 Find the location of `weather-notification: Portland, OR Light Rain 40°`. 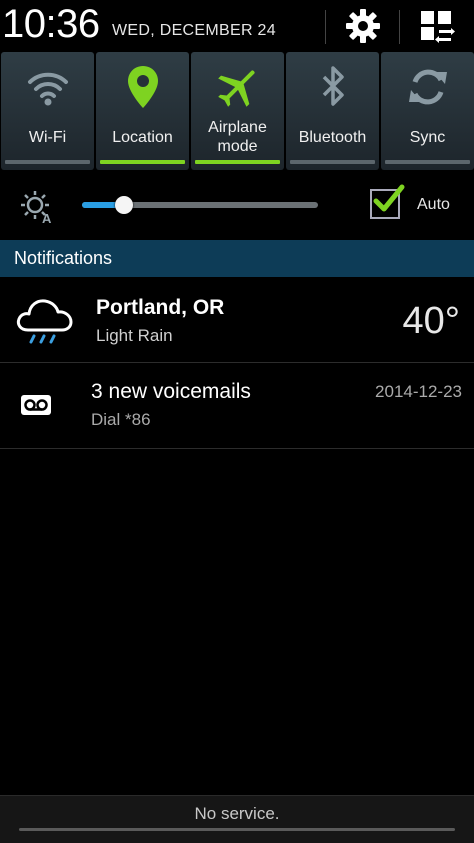

weather-notification: Portland, OR Light Rain 40° is located at coordinates (237, 320).